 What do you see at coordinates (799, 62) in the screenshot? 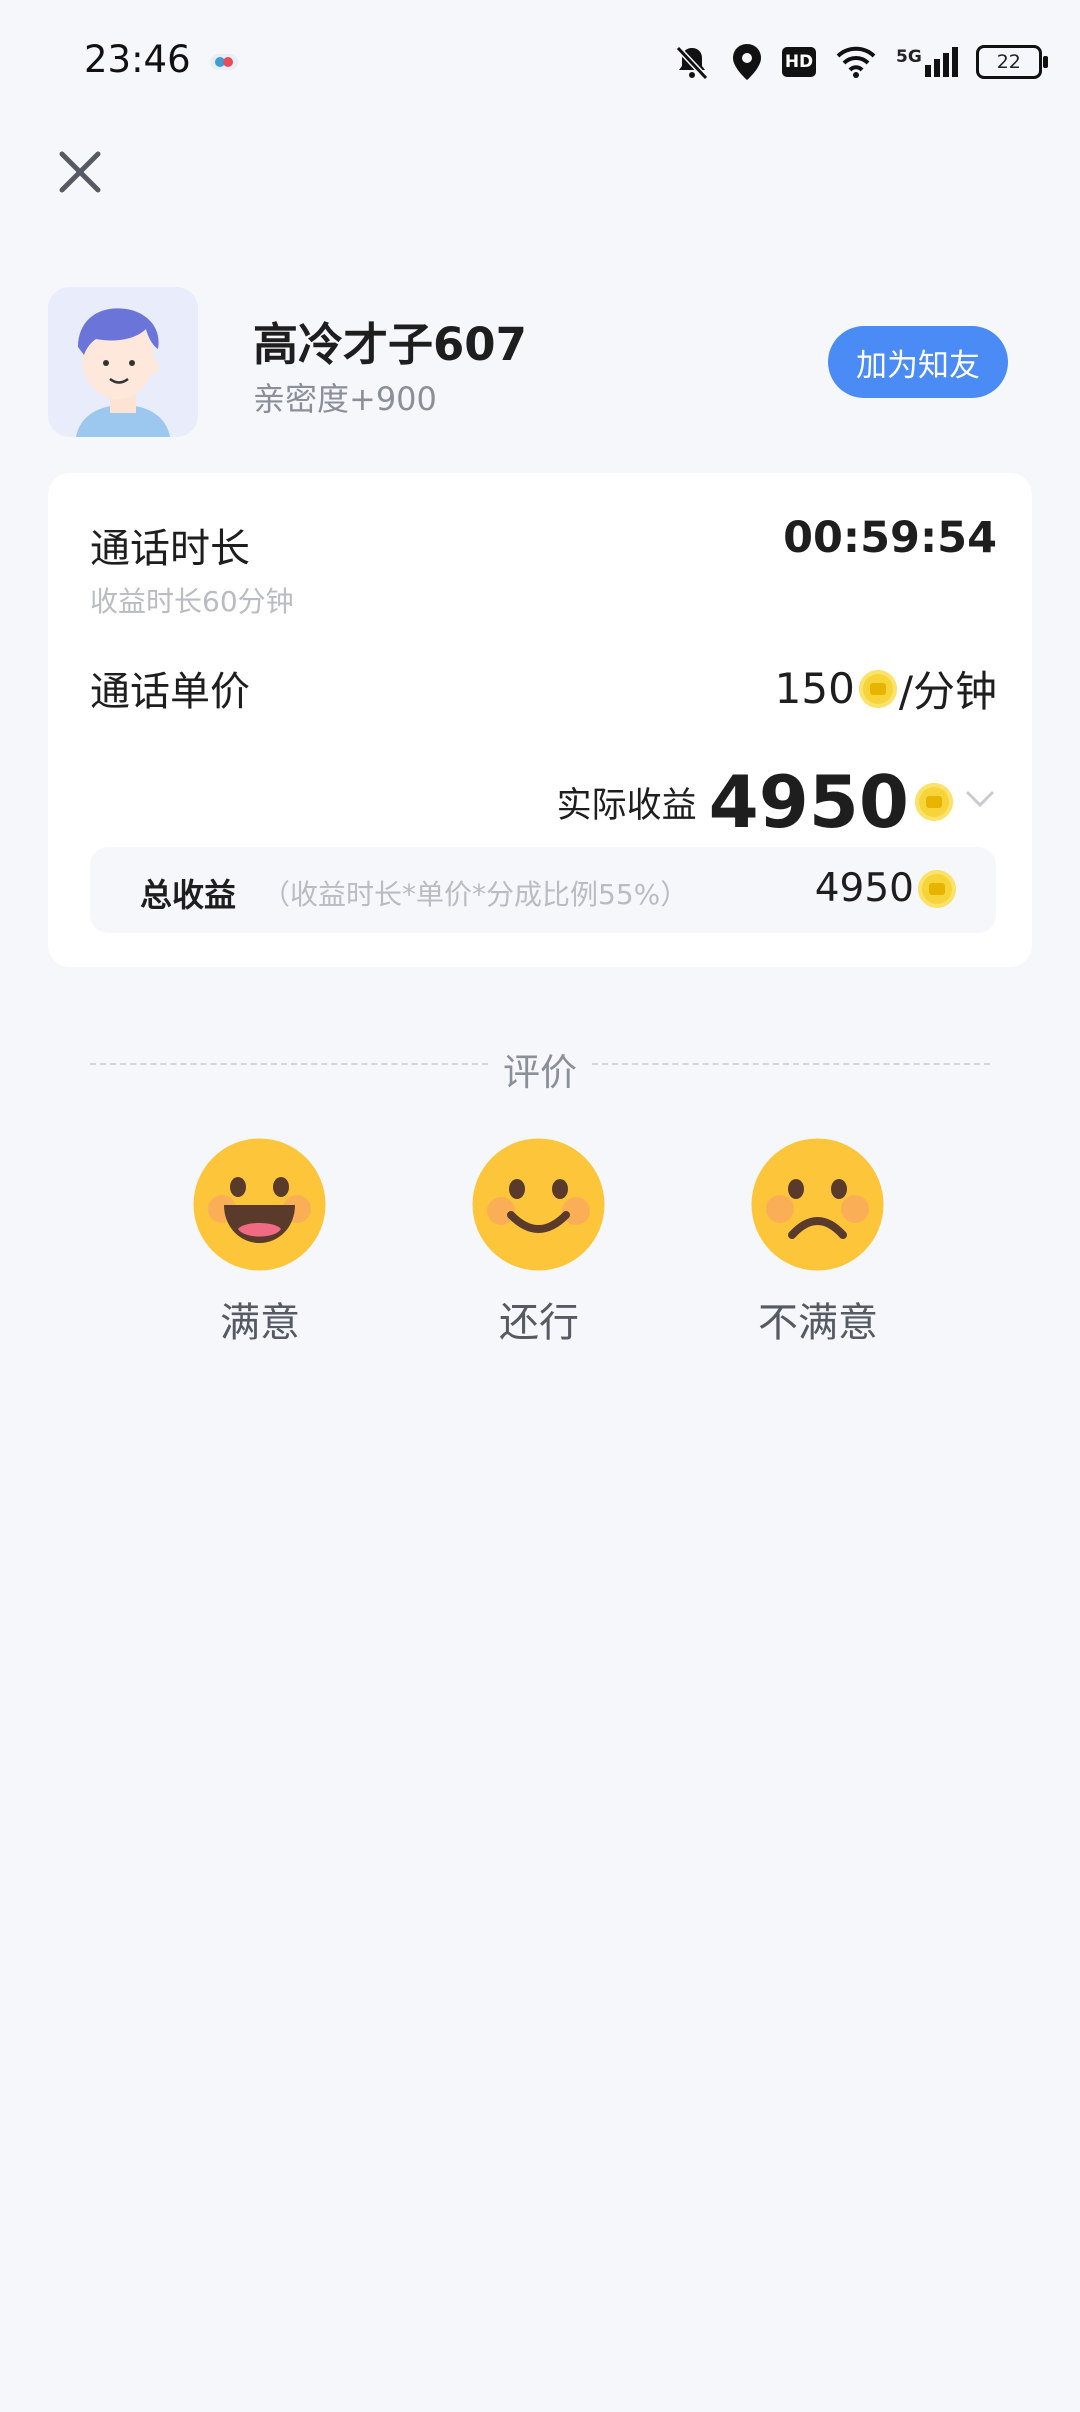
I see `hd-icon: HD` at bounding box center [799, 62].